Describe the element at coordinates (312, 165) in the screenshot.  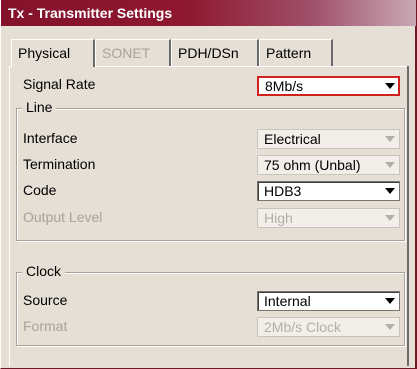
I see `termination-value: 75 ohm (Unbal)` at that location.